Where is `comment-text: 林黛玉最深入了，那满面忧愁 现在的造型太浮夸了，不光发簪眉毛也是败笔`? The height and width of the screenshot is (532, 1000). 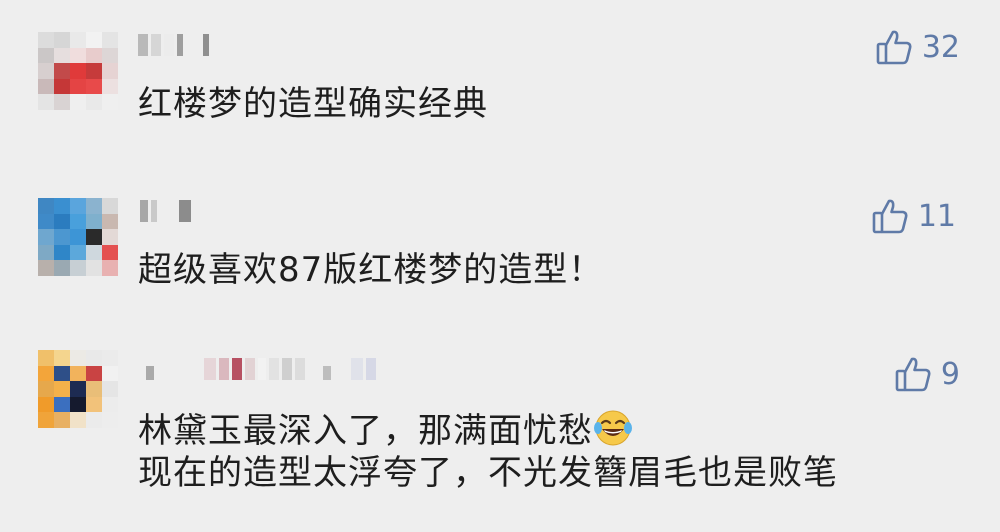
comment-text: 林黛玉最深入了，那满面忧愁 现在的造型太浮夸了，不光发簪眉毛也是败笔 is located at coordinates (488, 451).